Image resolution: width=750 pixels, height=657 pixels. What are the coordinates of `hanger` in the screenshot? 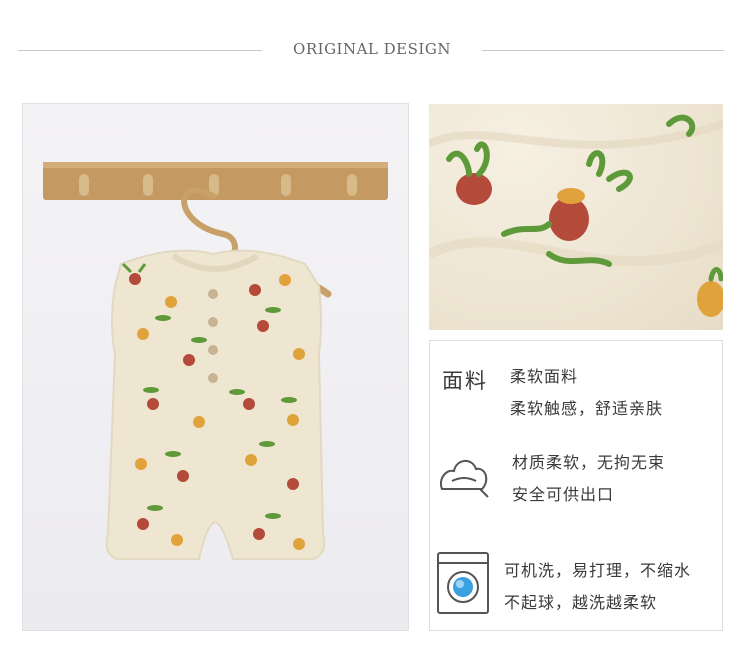 It's located at (209, 225).